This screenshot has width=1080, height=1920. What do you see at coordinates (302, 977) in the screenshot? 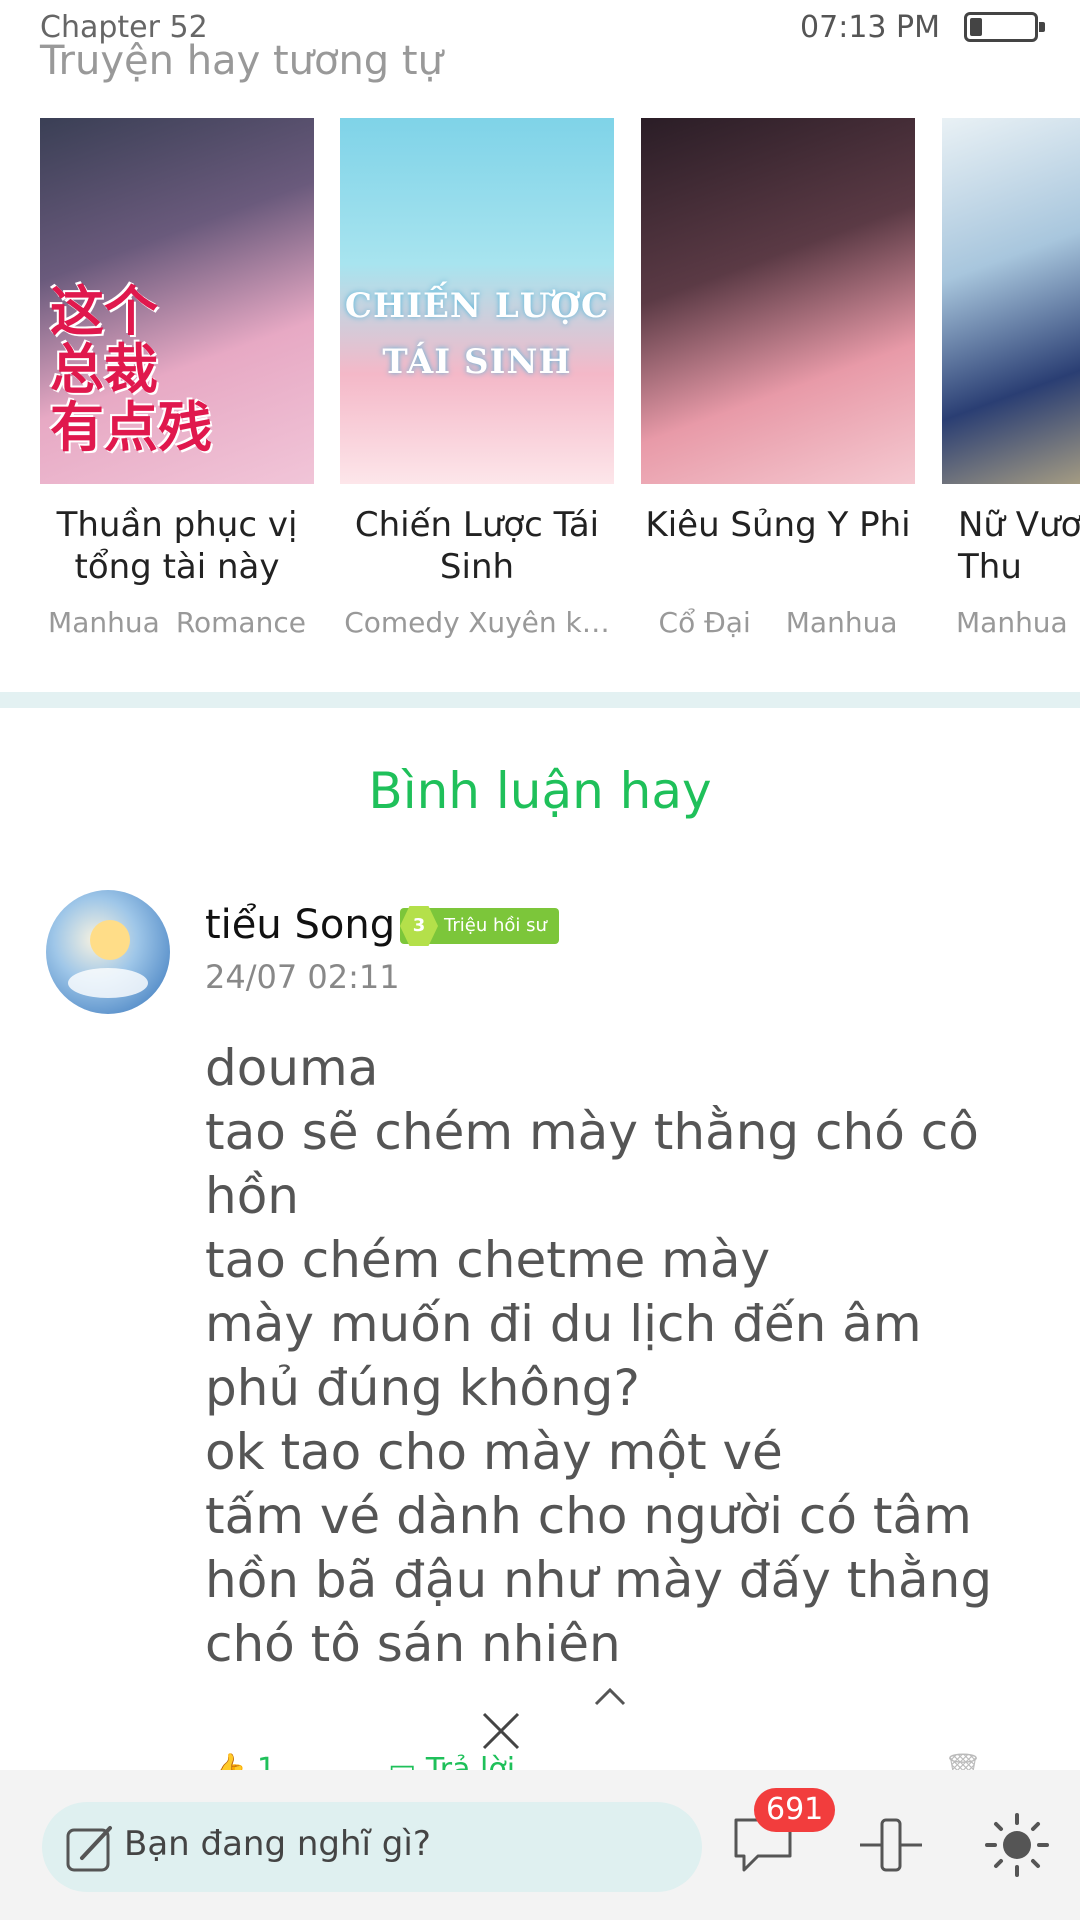
I see `comment-timestamp: 24/07 02:11` at bounding box center [302, 977].